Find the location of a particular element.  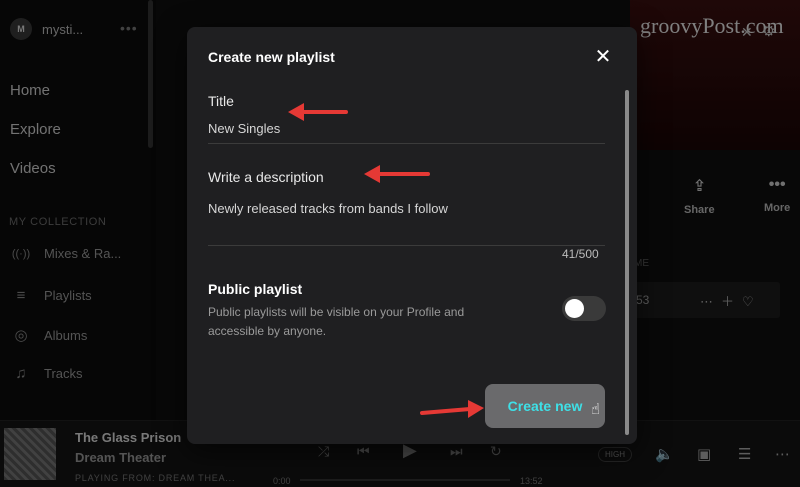

description-underline is located at coordinates (406, 245).